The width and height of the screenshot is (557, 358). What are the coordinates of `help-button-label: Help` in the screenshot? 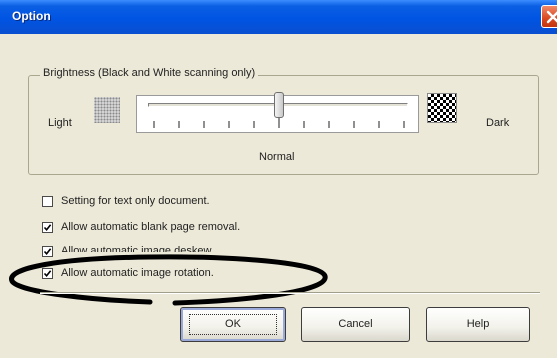 It's located at (478, 324).